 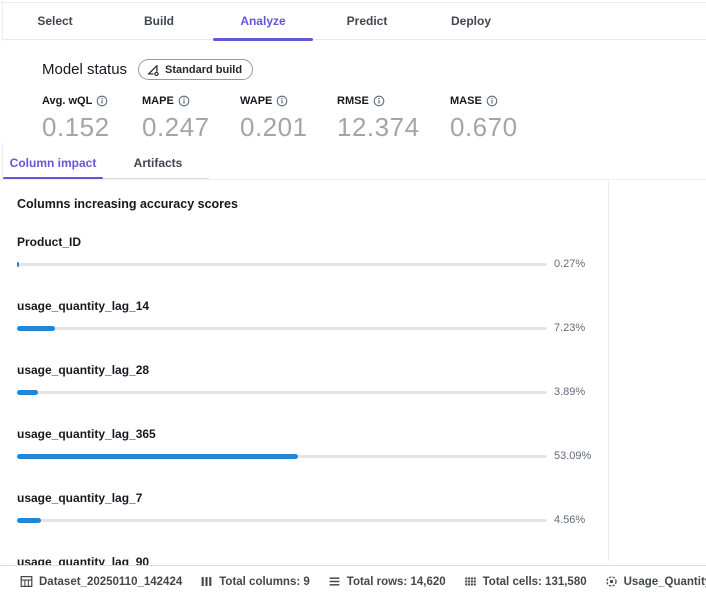 I want to click on impact-value: 3.89%, so click(x=570, y=392).